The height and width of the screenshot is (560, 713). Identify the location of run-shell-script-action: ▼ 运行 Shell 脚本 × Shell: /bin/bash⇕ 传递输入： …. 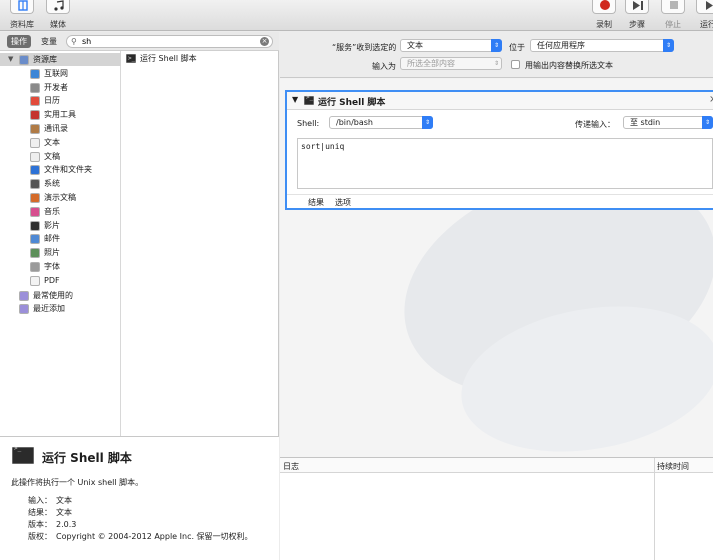
(499, 150).